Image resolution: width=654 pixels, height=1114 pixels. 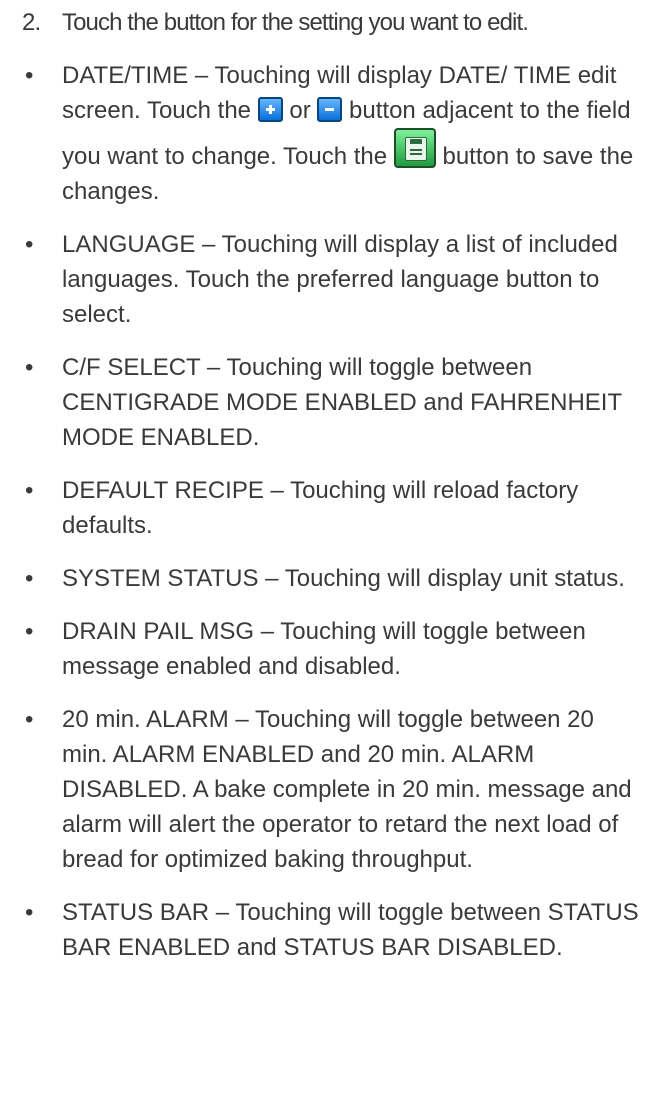 What do you see at coordinates (414, 148) in the screenshot?
I see `save-icon` at bounding box center [414, 148].